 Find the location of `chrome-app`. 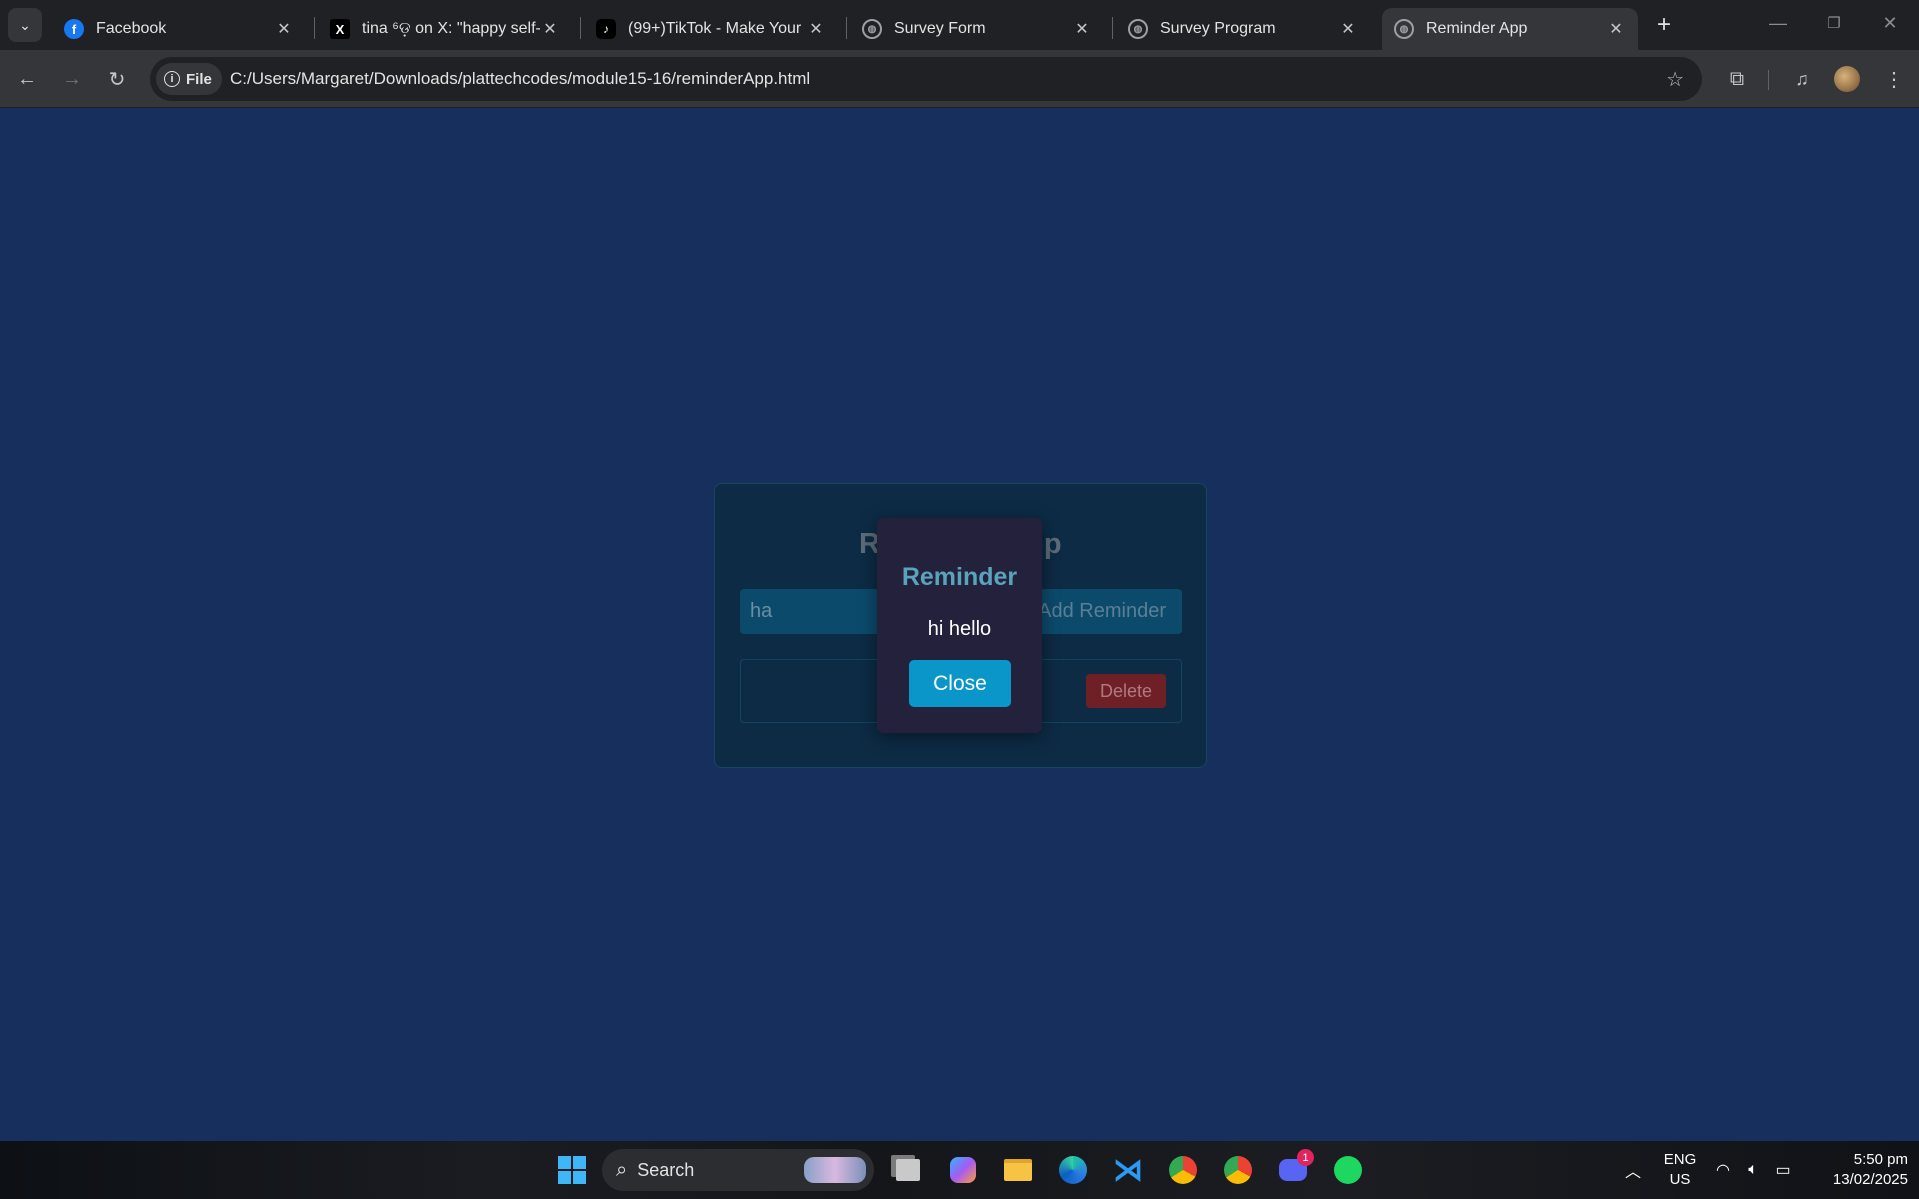

chrome-app is located at coordinates (1238, 1170).